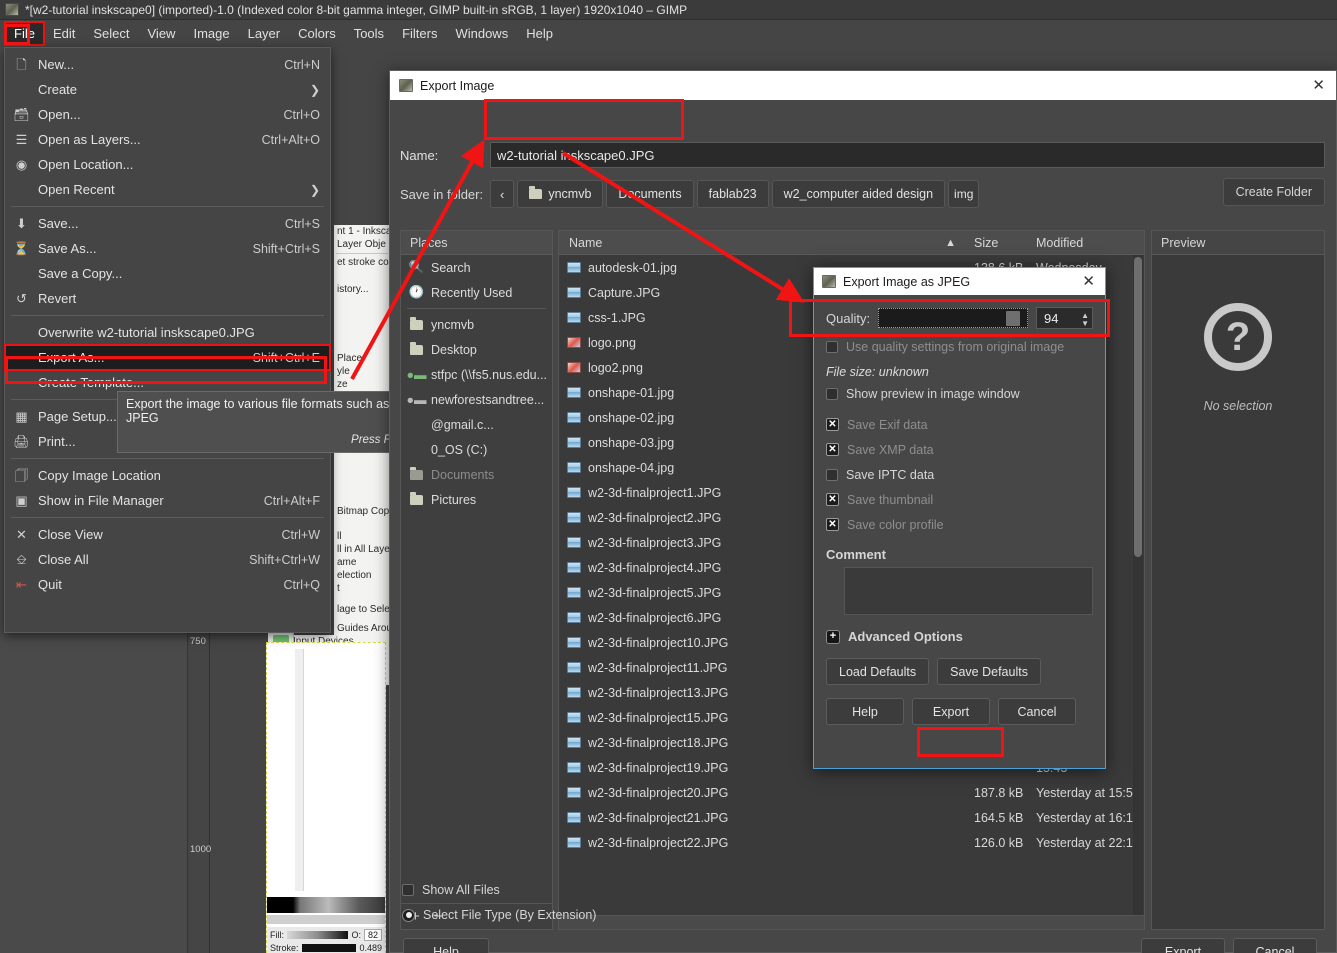 This screenshot has width=1337, height=953. What do you see at coordinates (1064, 318) in the screenshot?
I see `quality-spinbox: 94 ▲ ▼` at bounding box center [1064, 318].